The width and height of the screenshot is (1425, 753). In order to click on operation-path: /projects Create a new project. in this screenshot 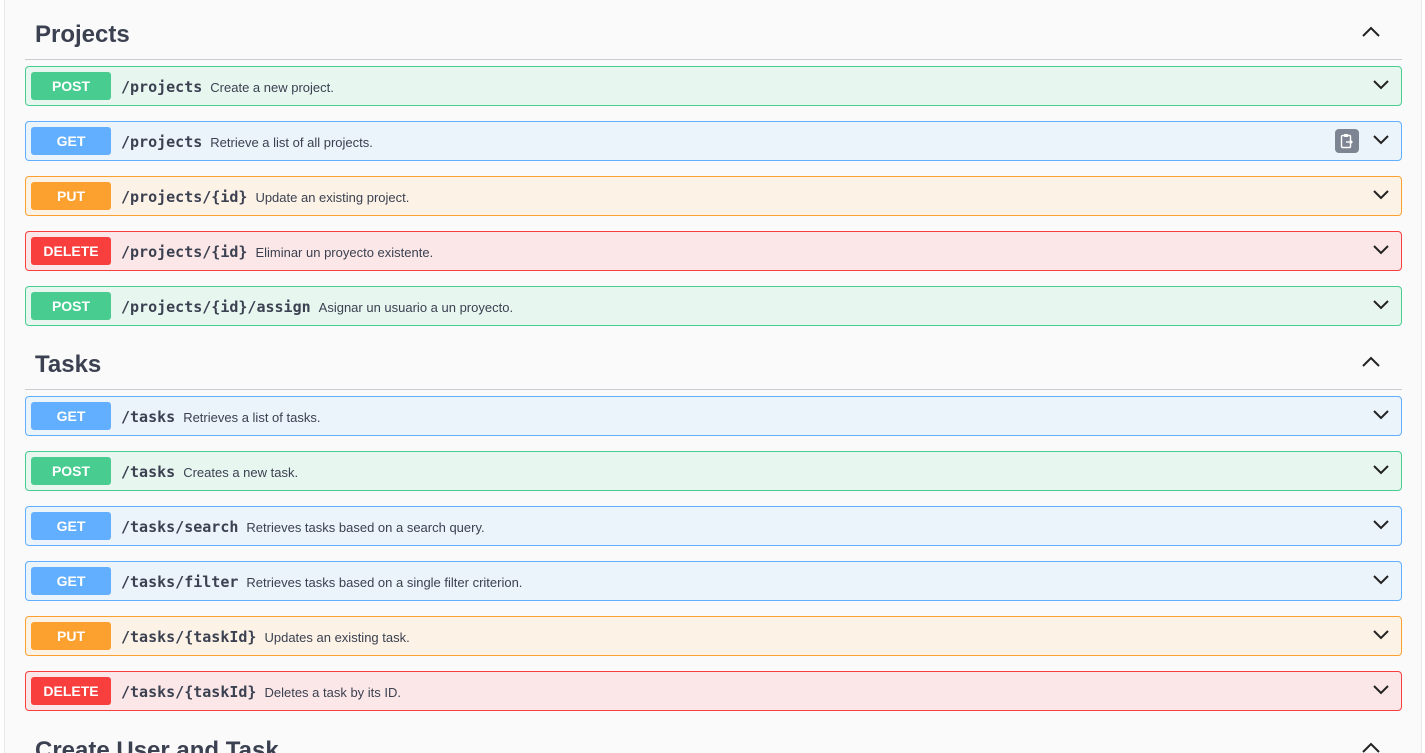, I will do `click(227, 87)`.